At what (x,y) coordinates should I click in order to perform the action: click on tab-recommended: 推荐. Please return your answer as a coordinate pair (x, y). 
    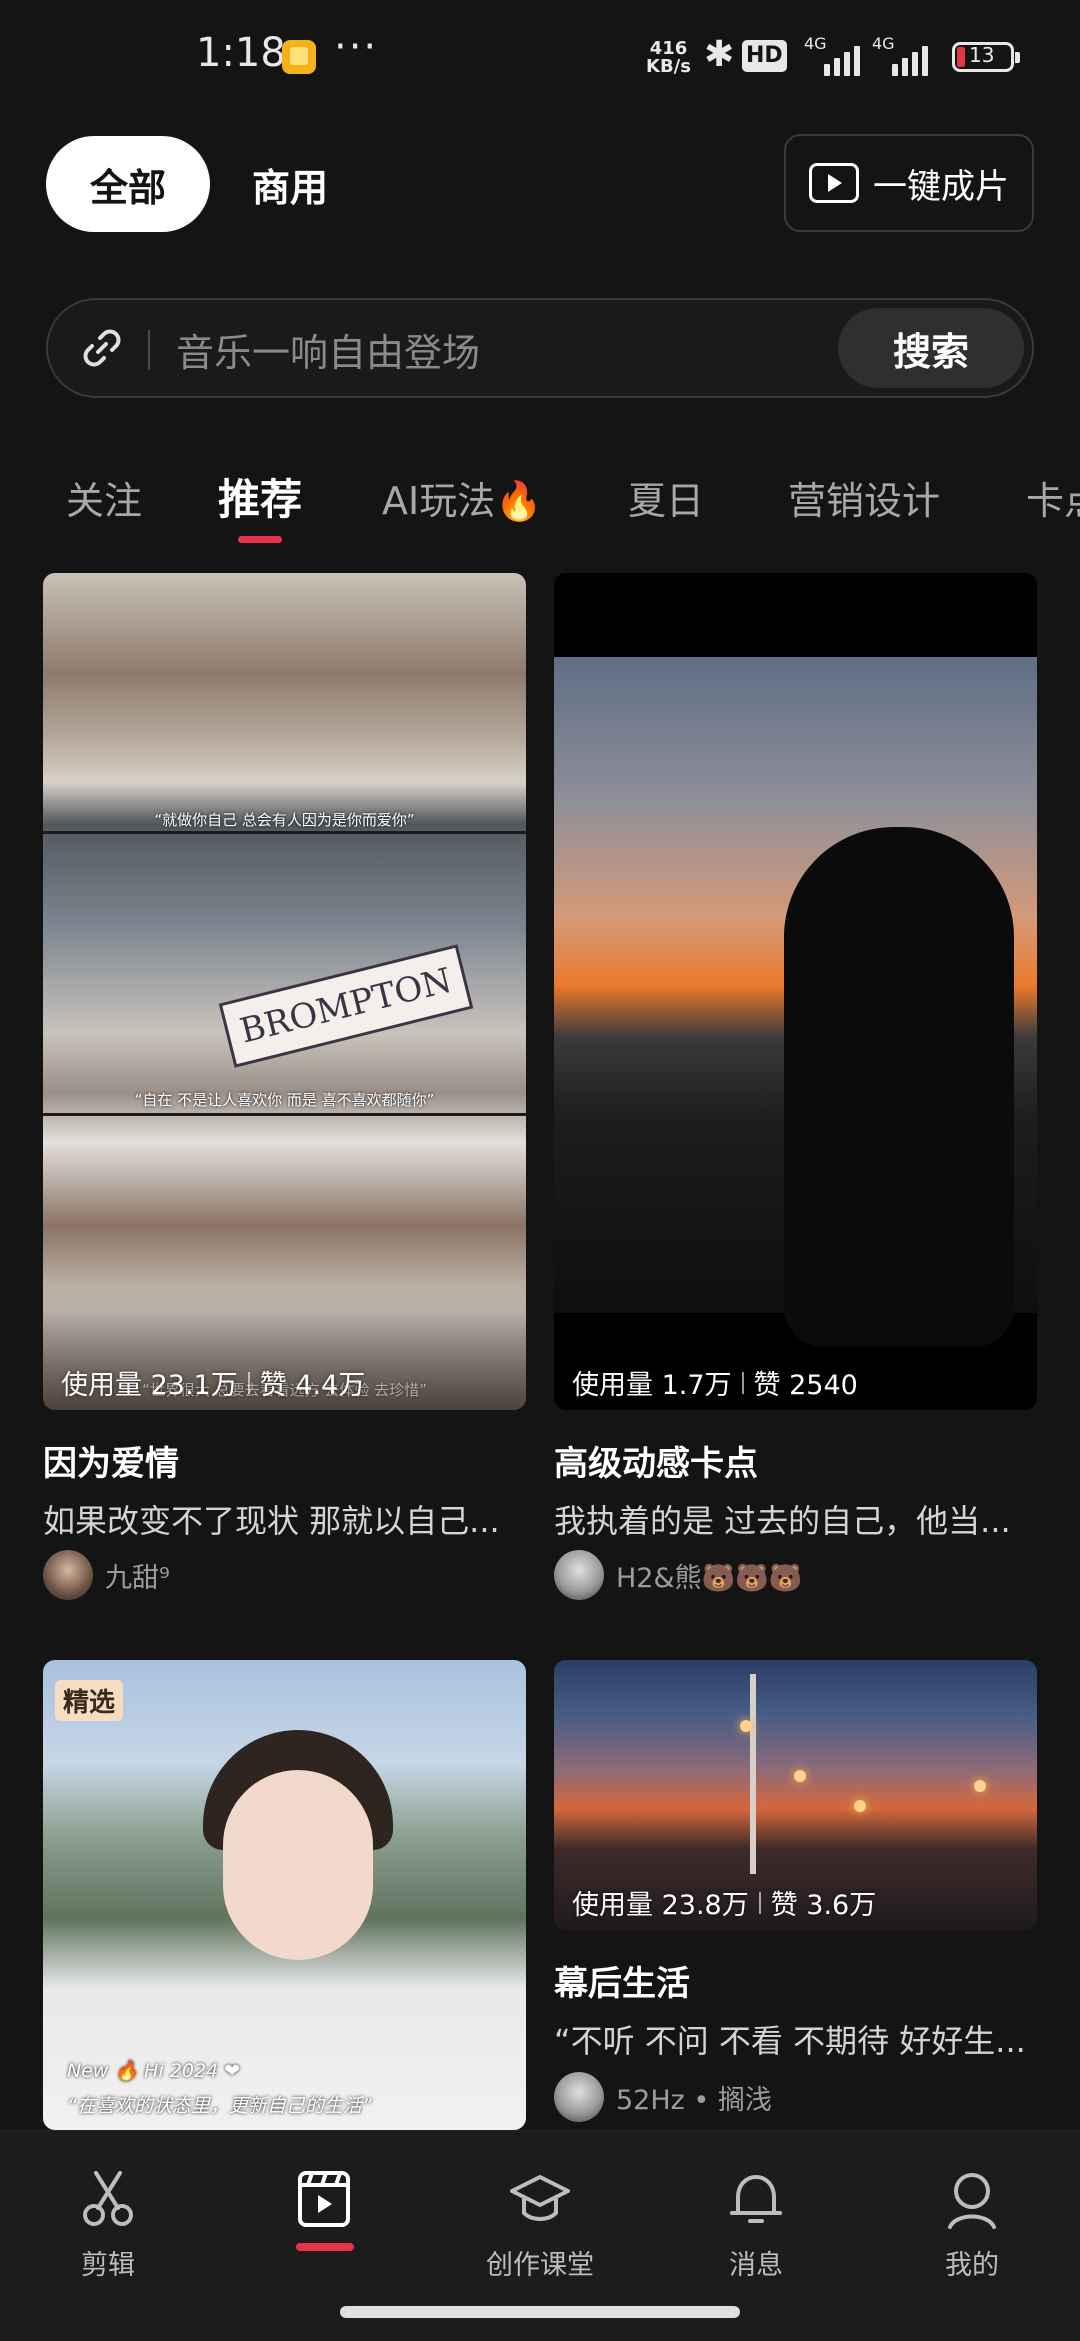
    Looking at the image, I should click on (260, 496).